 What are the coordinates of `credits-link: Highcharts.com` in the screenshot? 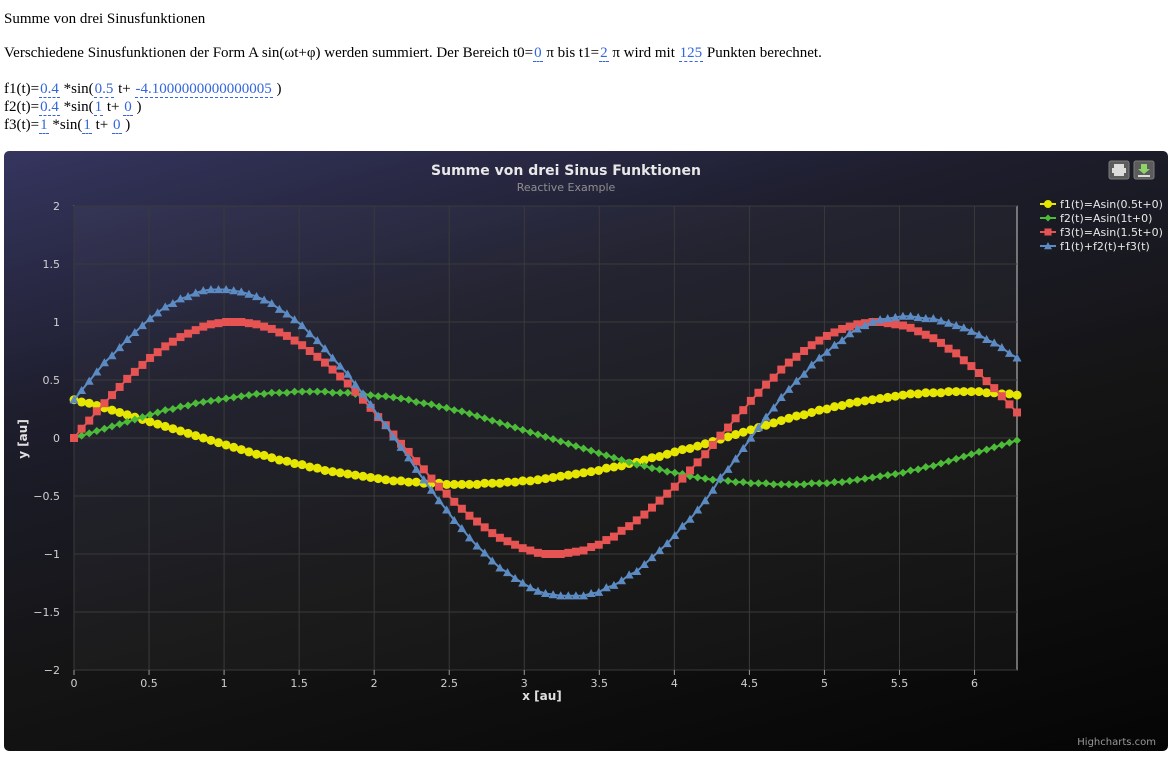 It's located at (1116, 742).